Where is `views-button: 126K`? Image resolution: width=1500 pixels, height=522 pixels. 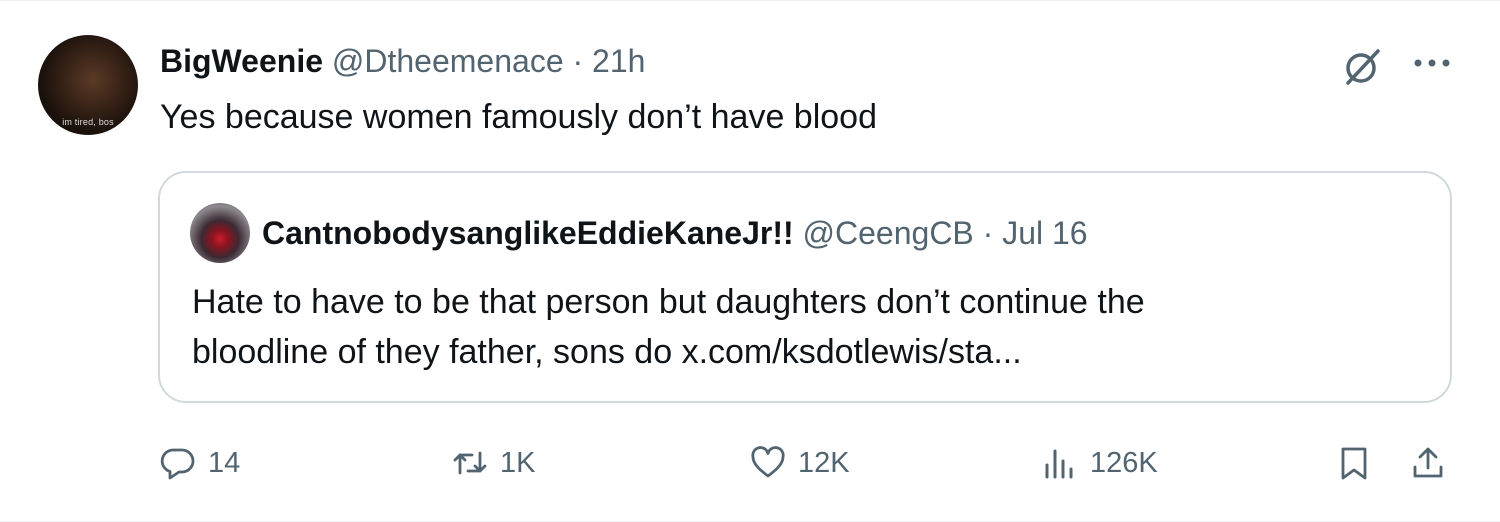
views-button: 126K is located at coordinates (1100, 463).